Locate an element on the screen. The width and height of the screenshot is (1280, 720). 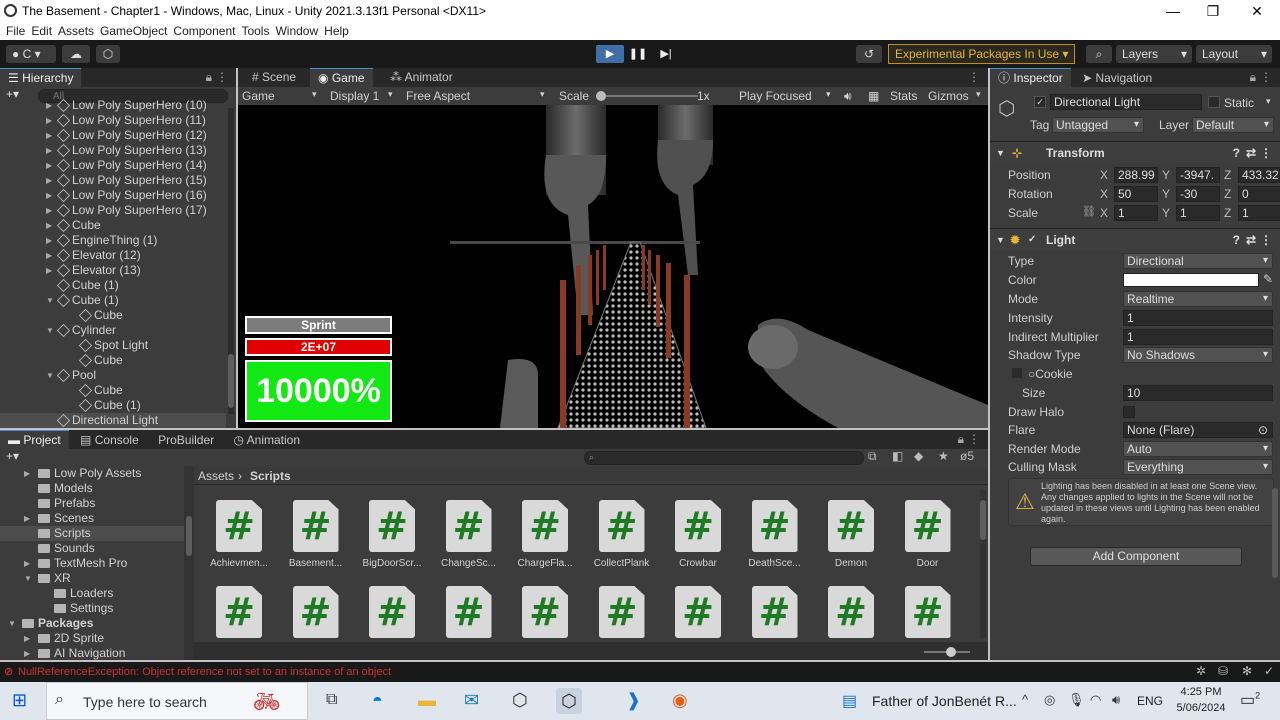
experimental-packages-button: Experimental Packages In Use ▾ is located at coordinates (982, 54).